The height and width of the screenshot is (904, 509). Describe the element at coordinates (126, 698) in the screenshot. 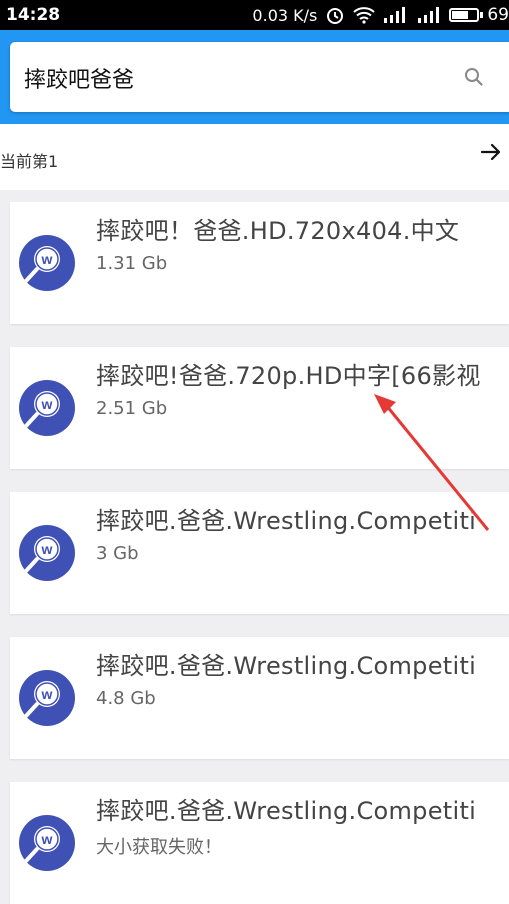

I see `item-size: 4.8 Gb` at that location.